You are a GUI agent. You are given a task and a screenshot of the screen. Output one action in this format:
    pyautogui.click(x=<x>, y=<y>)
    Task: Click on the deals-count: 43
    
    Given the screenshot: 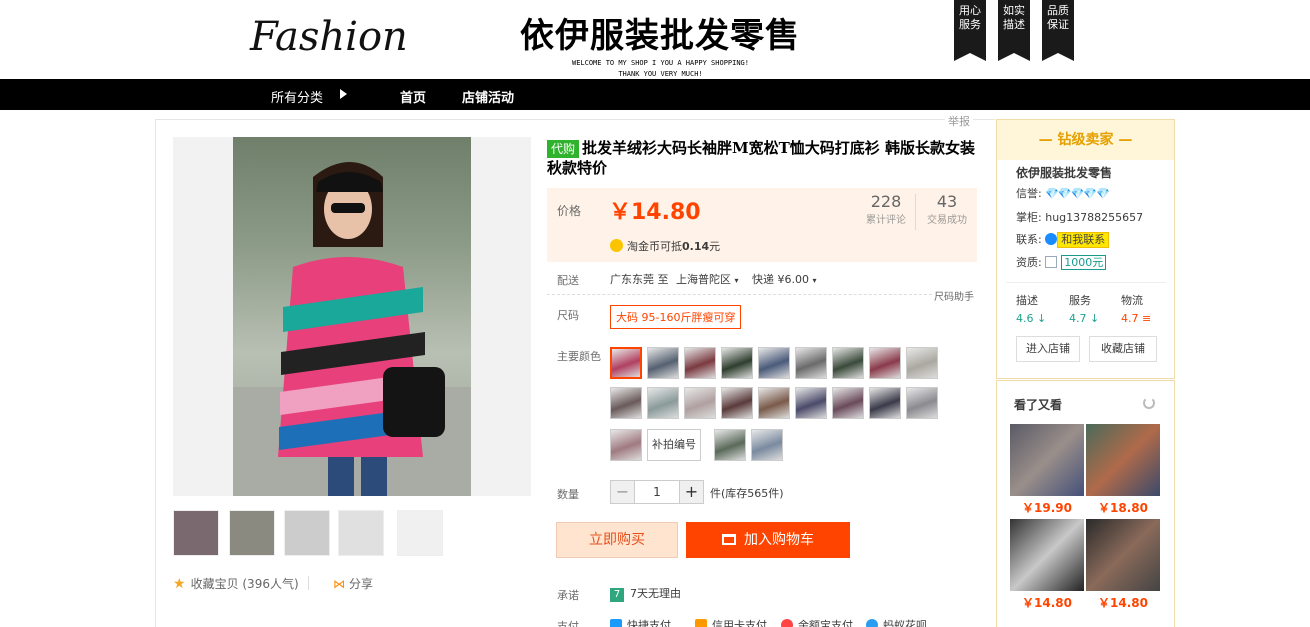 What is the action you would take?
    pyautogui.click(x=947, y=201)
    